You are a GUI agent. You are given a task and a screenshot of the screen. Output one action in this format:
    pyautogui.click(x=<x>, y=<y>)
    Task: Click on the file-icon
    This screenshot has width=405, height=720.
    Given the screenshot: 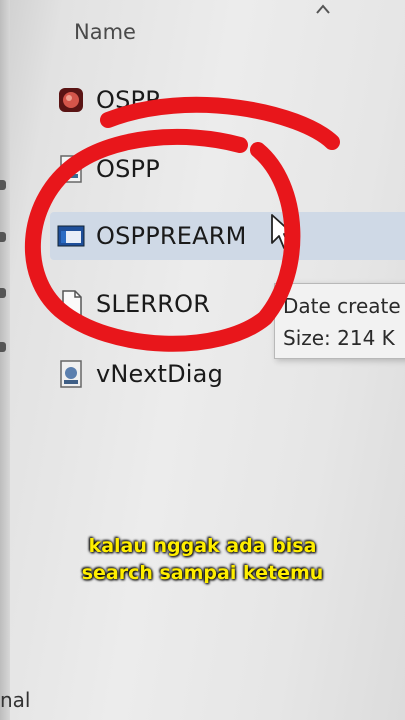 What is the action you would take?
    pyautogui.click(x=72, y=304)
    